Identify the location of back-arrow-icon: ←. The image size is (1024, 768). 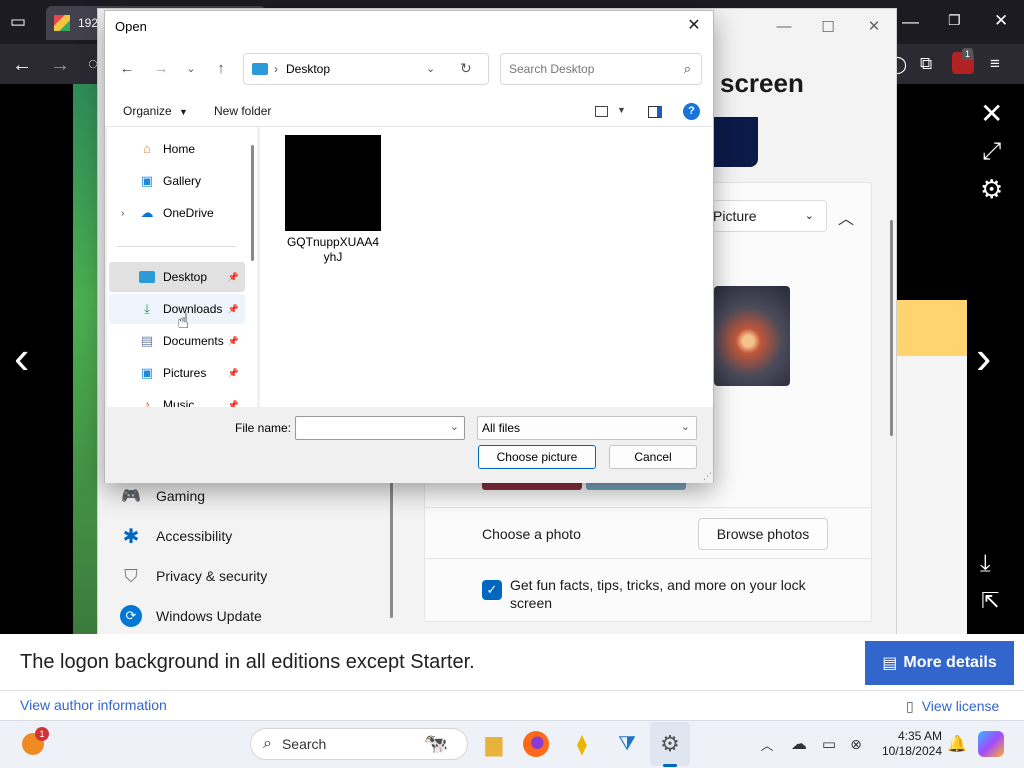
(127, 69).